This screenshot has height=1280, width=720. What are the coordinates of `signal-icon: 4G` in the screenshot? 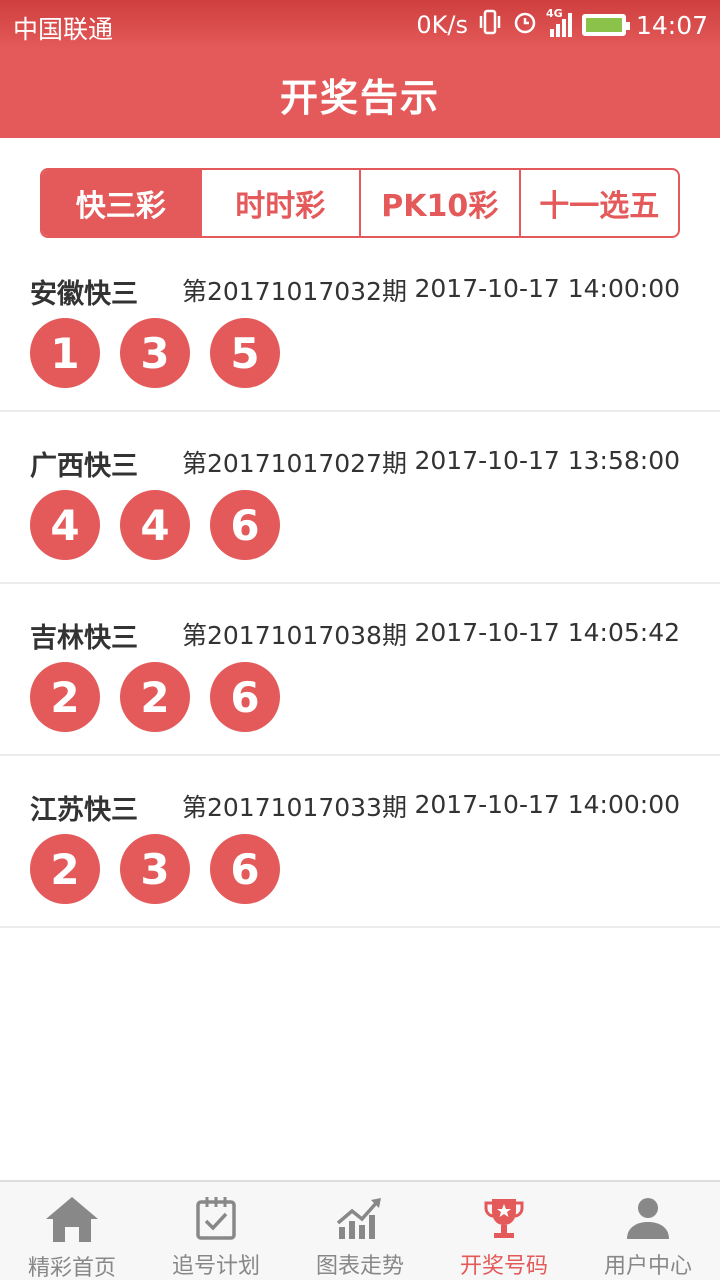 It's located at (559, 22).